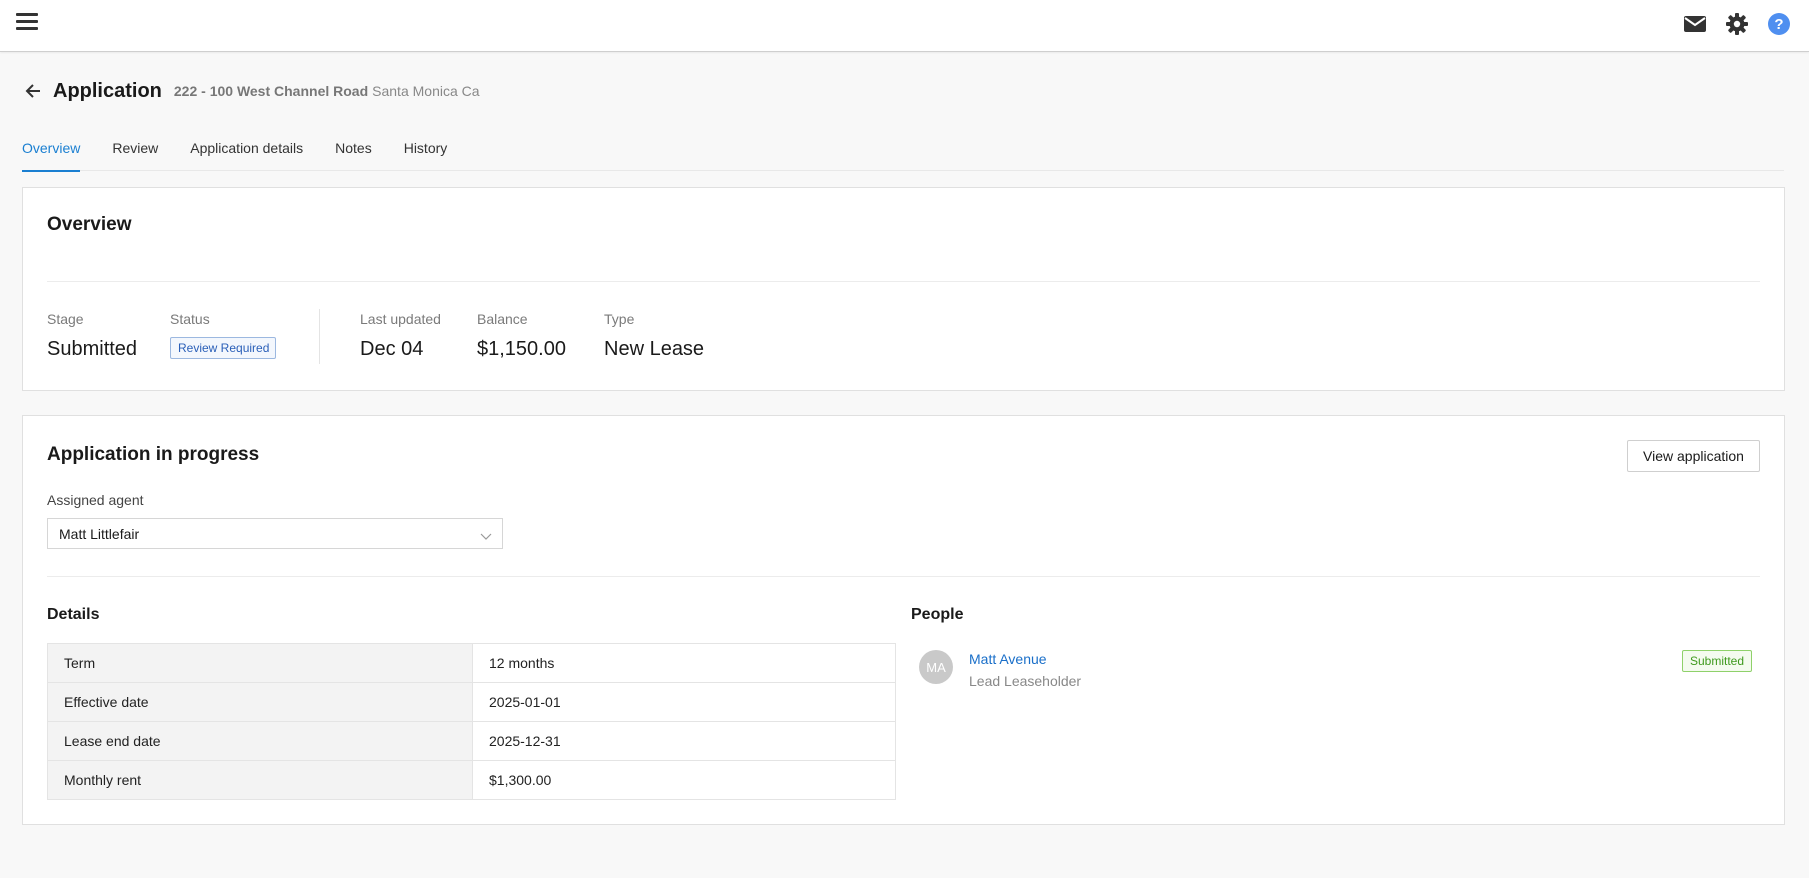 This screenshot has width=1809, height=878. Describe the element at coordinates (1693, 456) in the screenshot. I see `view-application-button: View application` at that location.